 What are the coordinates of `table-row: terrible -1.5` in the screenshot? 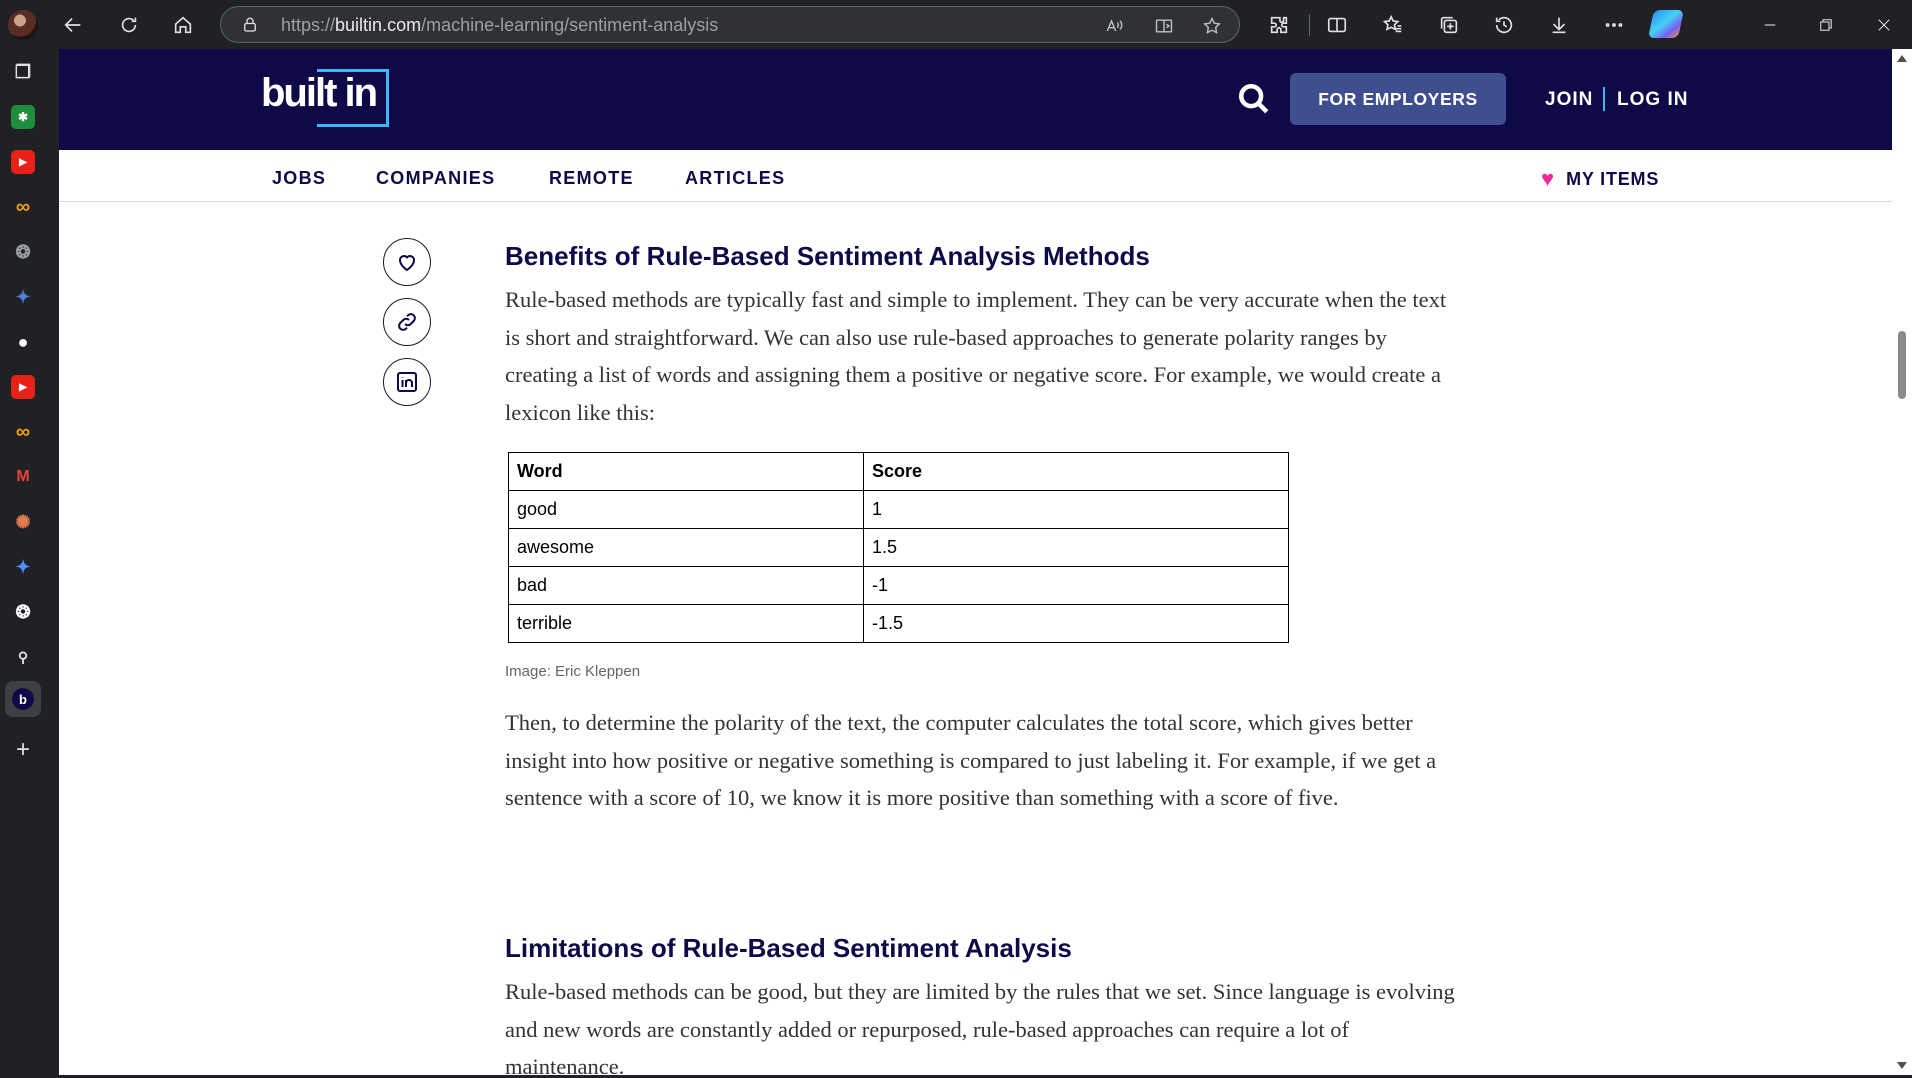 It's located at (898, 623).